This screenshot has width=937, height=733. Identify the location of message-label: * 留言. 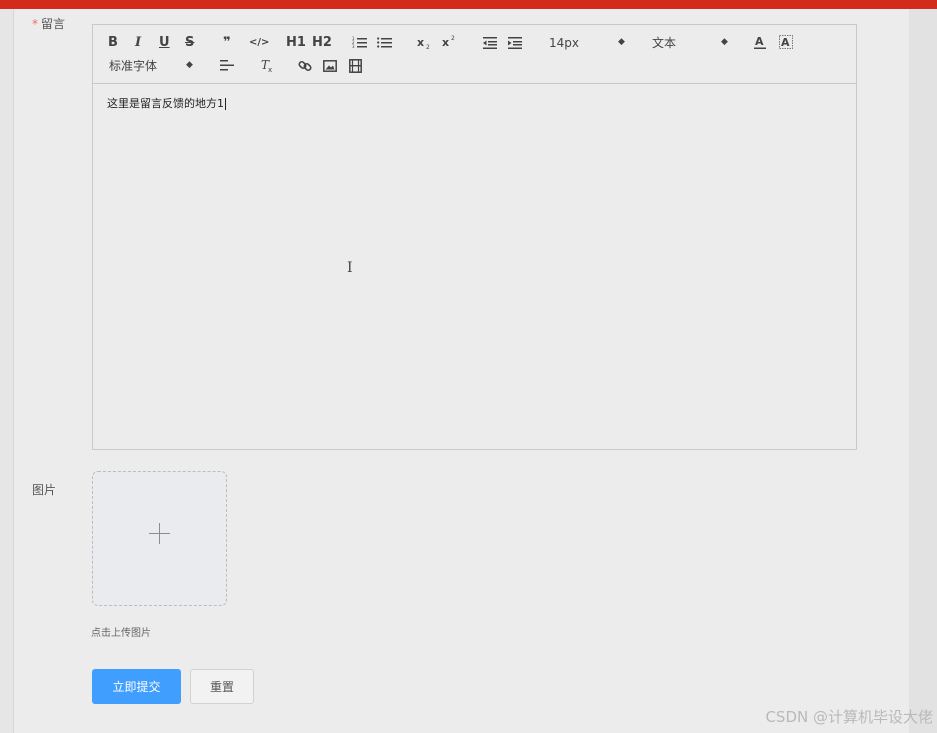
(48, 23).